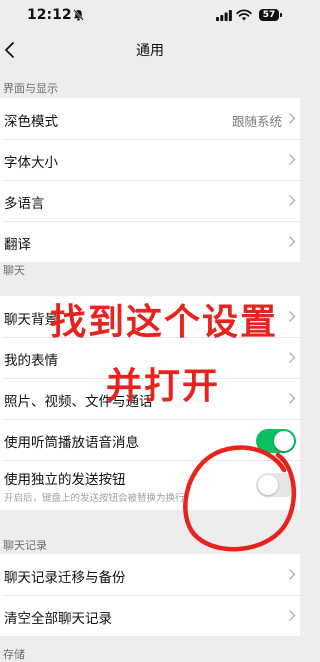  Describe the element at coordinates (281, 15) in the screenshot. I see `battery-tip` at that location.